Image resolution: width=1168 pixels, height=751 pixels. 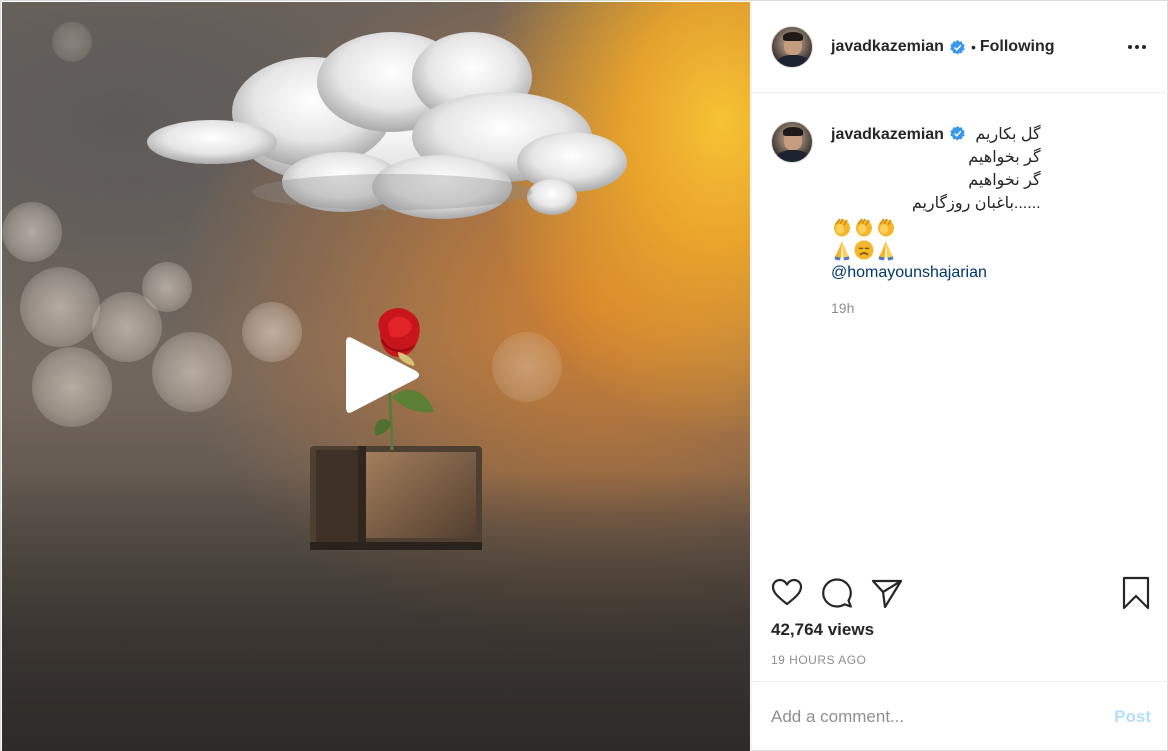 I want to click on comment-icon, so click(x=837, y=593).